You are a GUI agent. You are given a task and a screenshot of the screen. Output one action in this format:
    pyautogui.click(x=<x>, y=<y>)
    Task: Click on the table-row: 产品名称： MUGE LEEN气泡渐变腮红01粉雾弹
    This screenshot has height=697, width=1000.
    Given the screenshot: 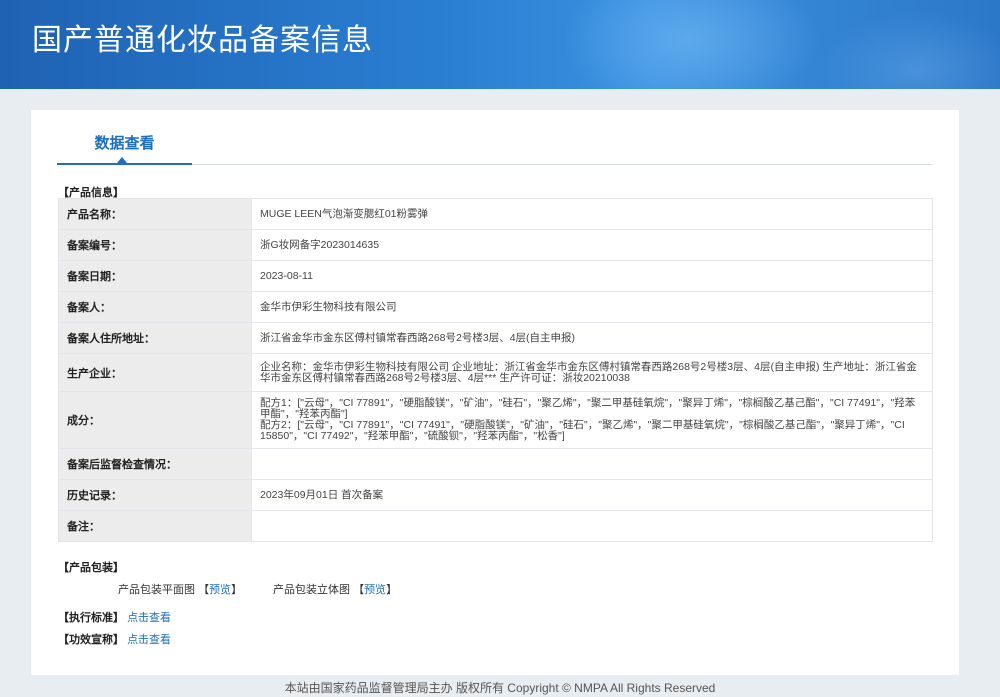 What is the action you would take?
    pyautogui.click(x=495, y=214)
    